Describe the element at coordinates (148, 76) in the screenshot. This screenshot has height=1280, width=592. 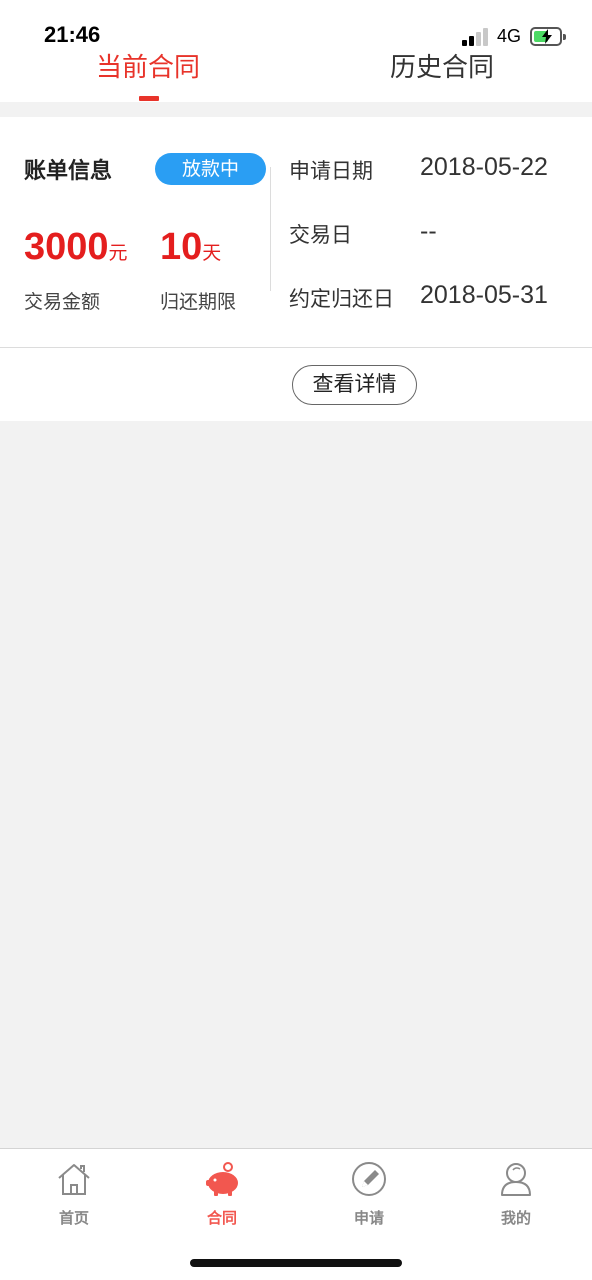
I see `tab-current-contract: 当前合同` at that location.